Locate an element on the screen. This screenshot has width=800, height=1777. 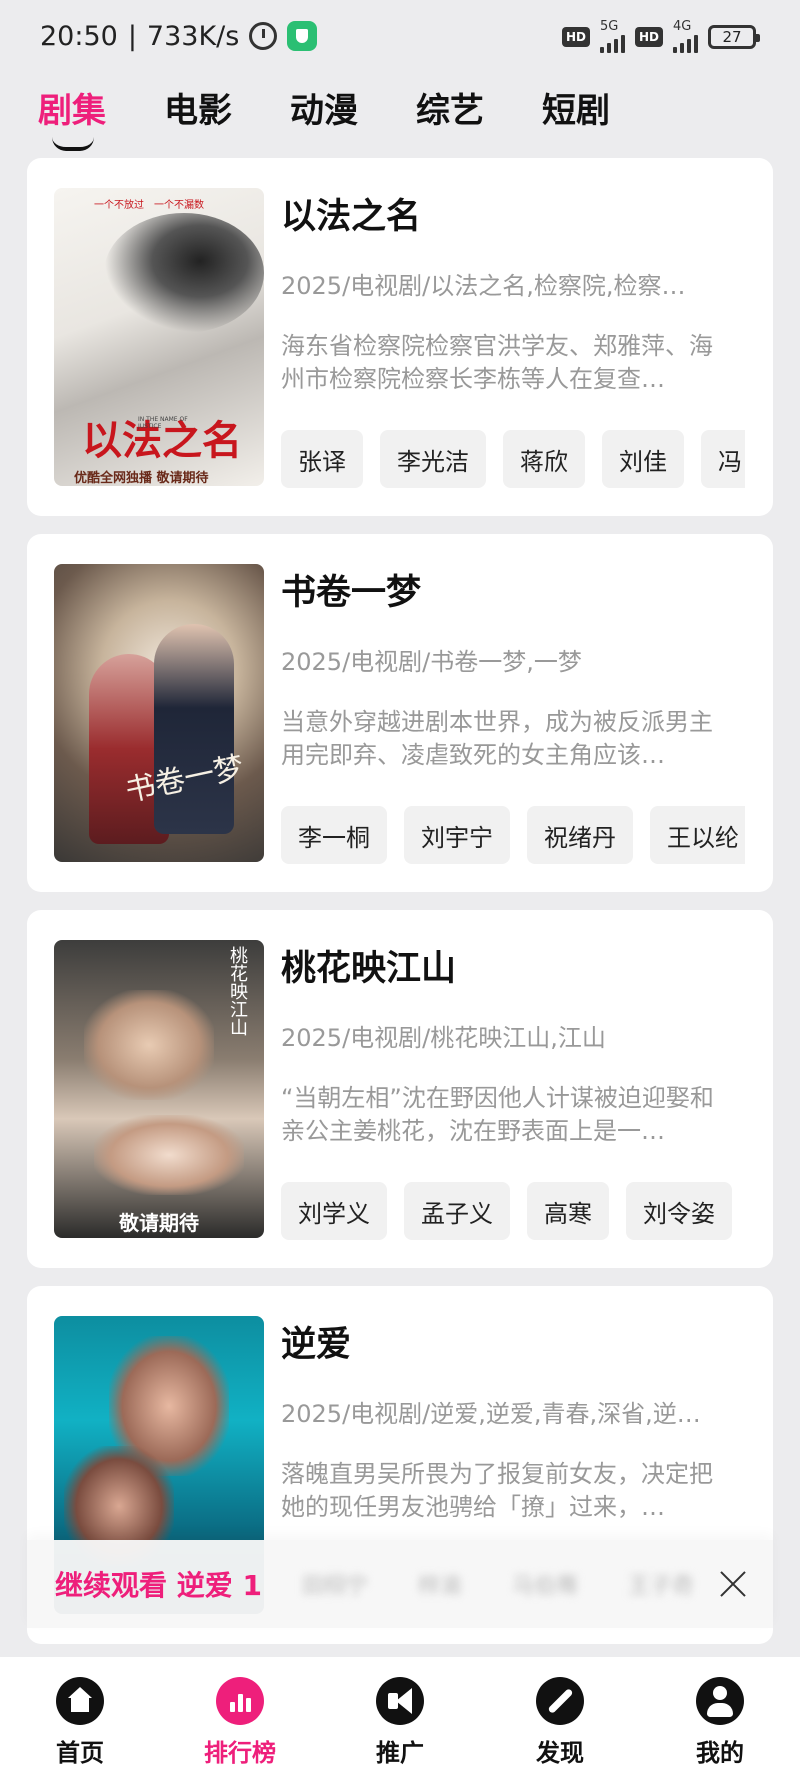
nav-ranking: 排行榜 is located at coordinates (240, 1722).